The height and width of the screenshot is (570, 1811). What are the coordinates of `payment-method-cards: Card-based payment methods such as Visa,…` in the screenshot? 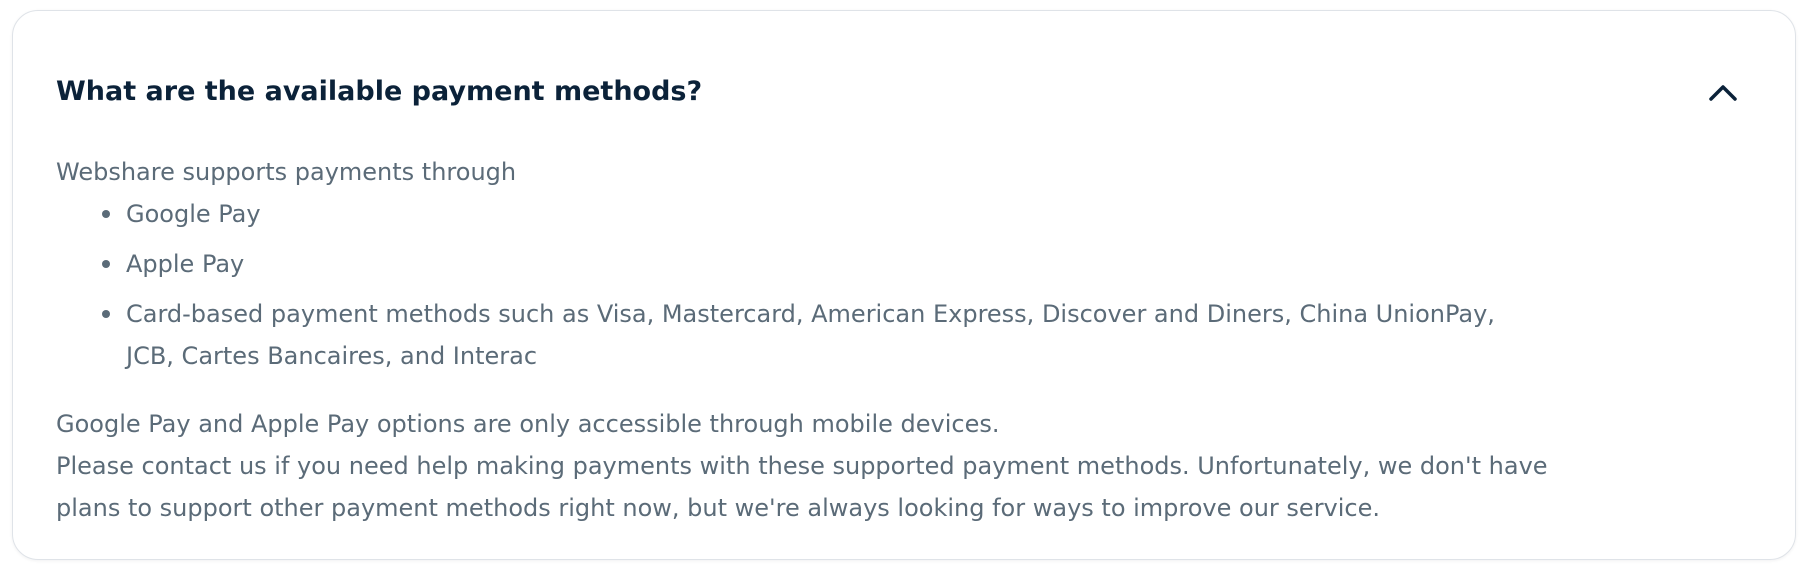 It's located at (810, 335).